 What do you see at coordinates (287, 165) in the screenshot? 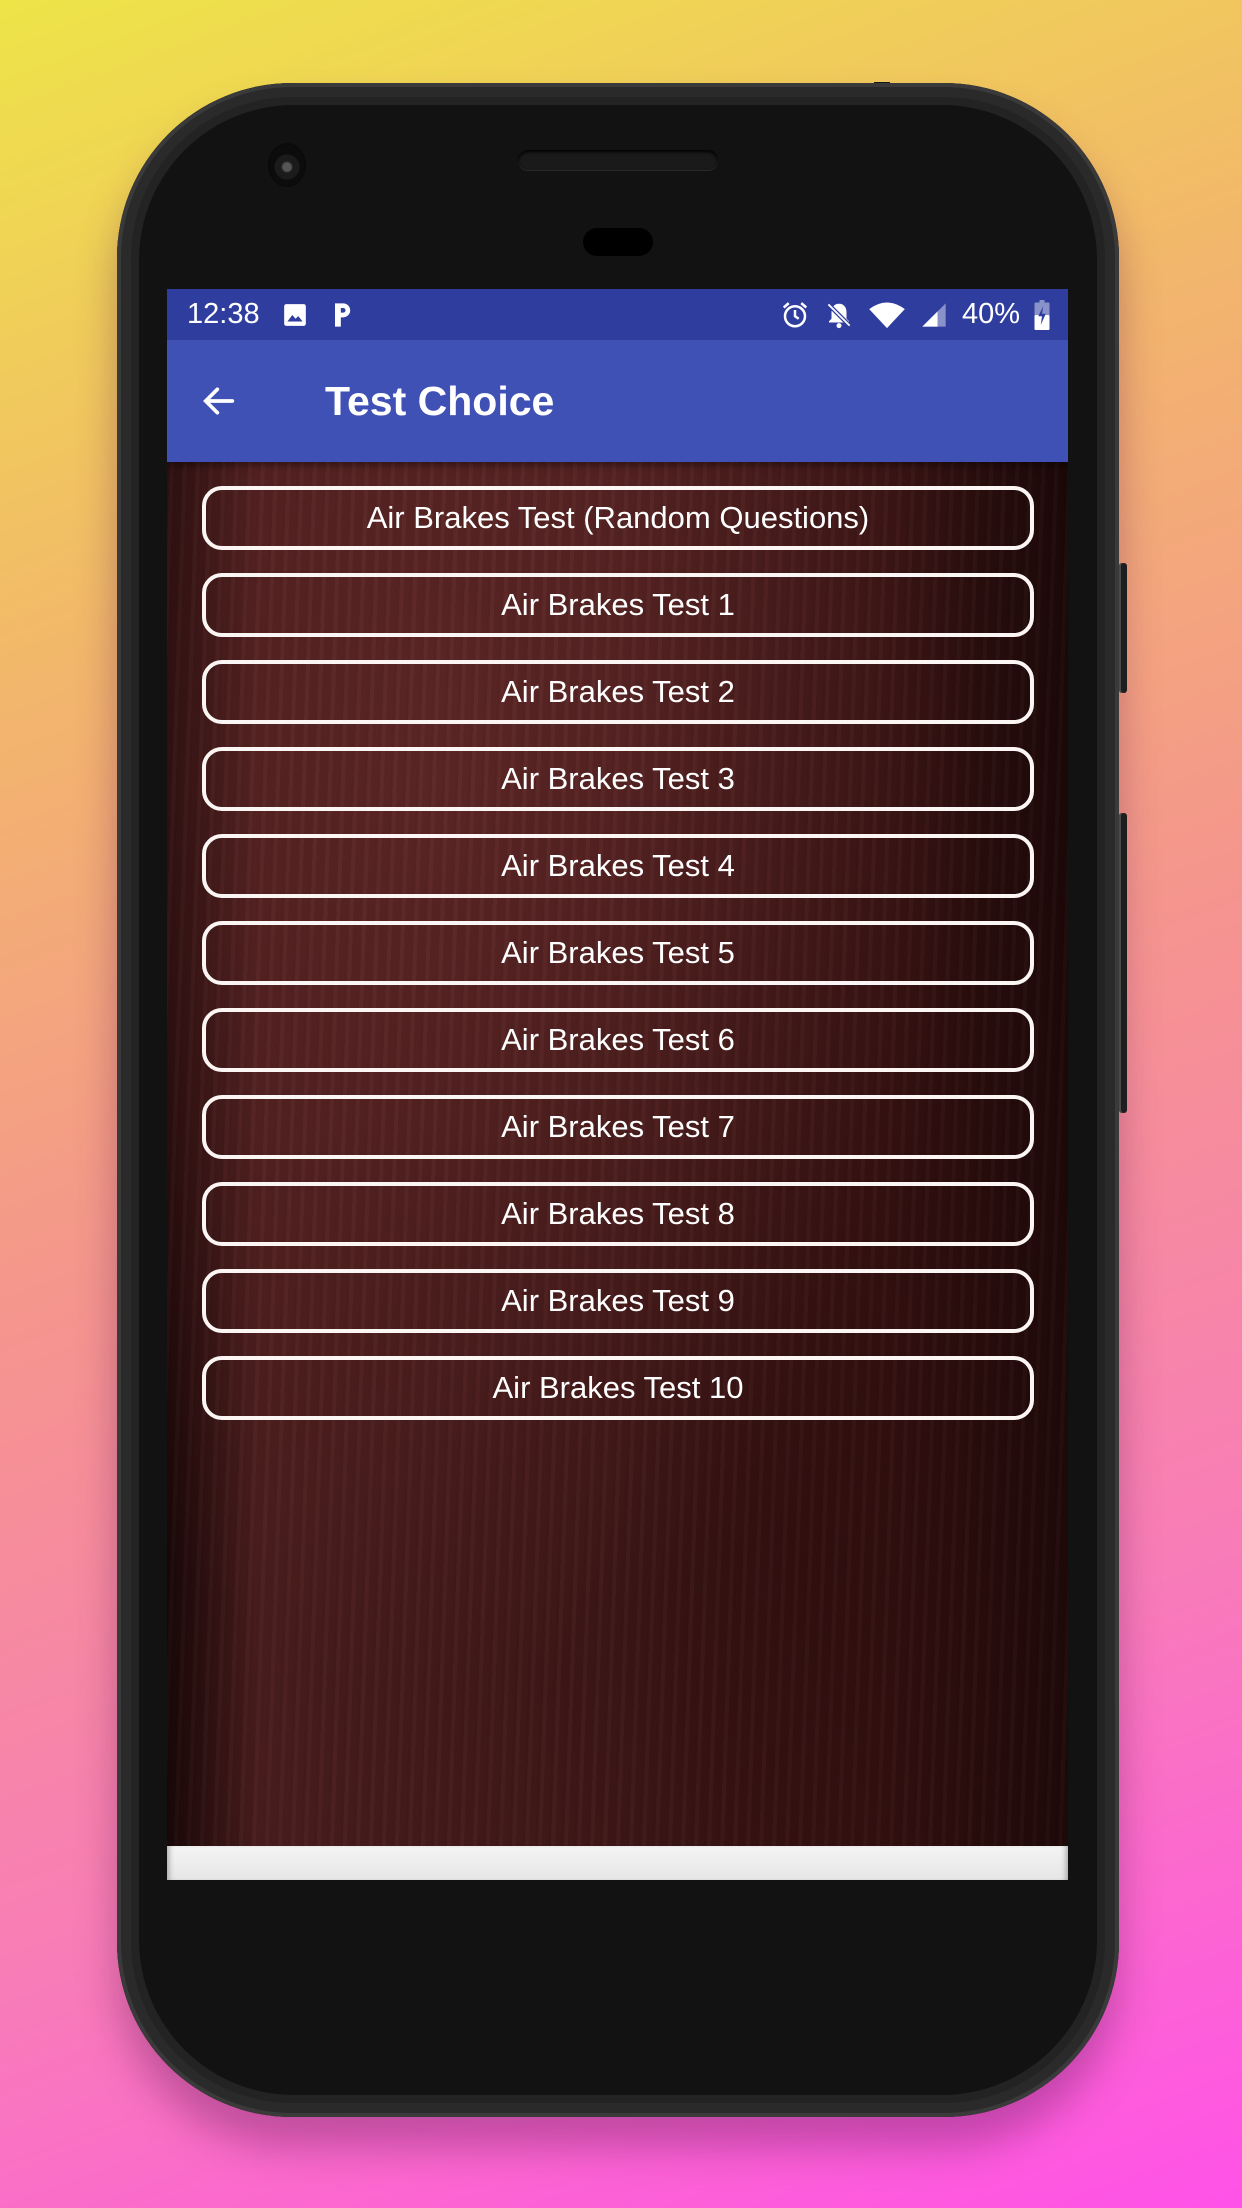
I see `front-camera` at bounding box center [287, 165].